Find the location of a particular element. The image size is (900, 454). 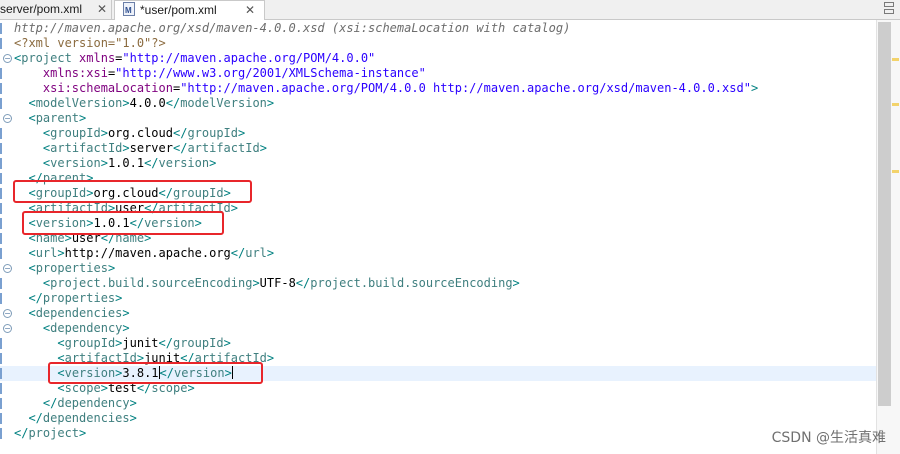

code-line: − <parent> is located at coordinates (438, 118).